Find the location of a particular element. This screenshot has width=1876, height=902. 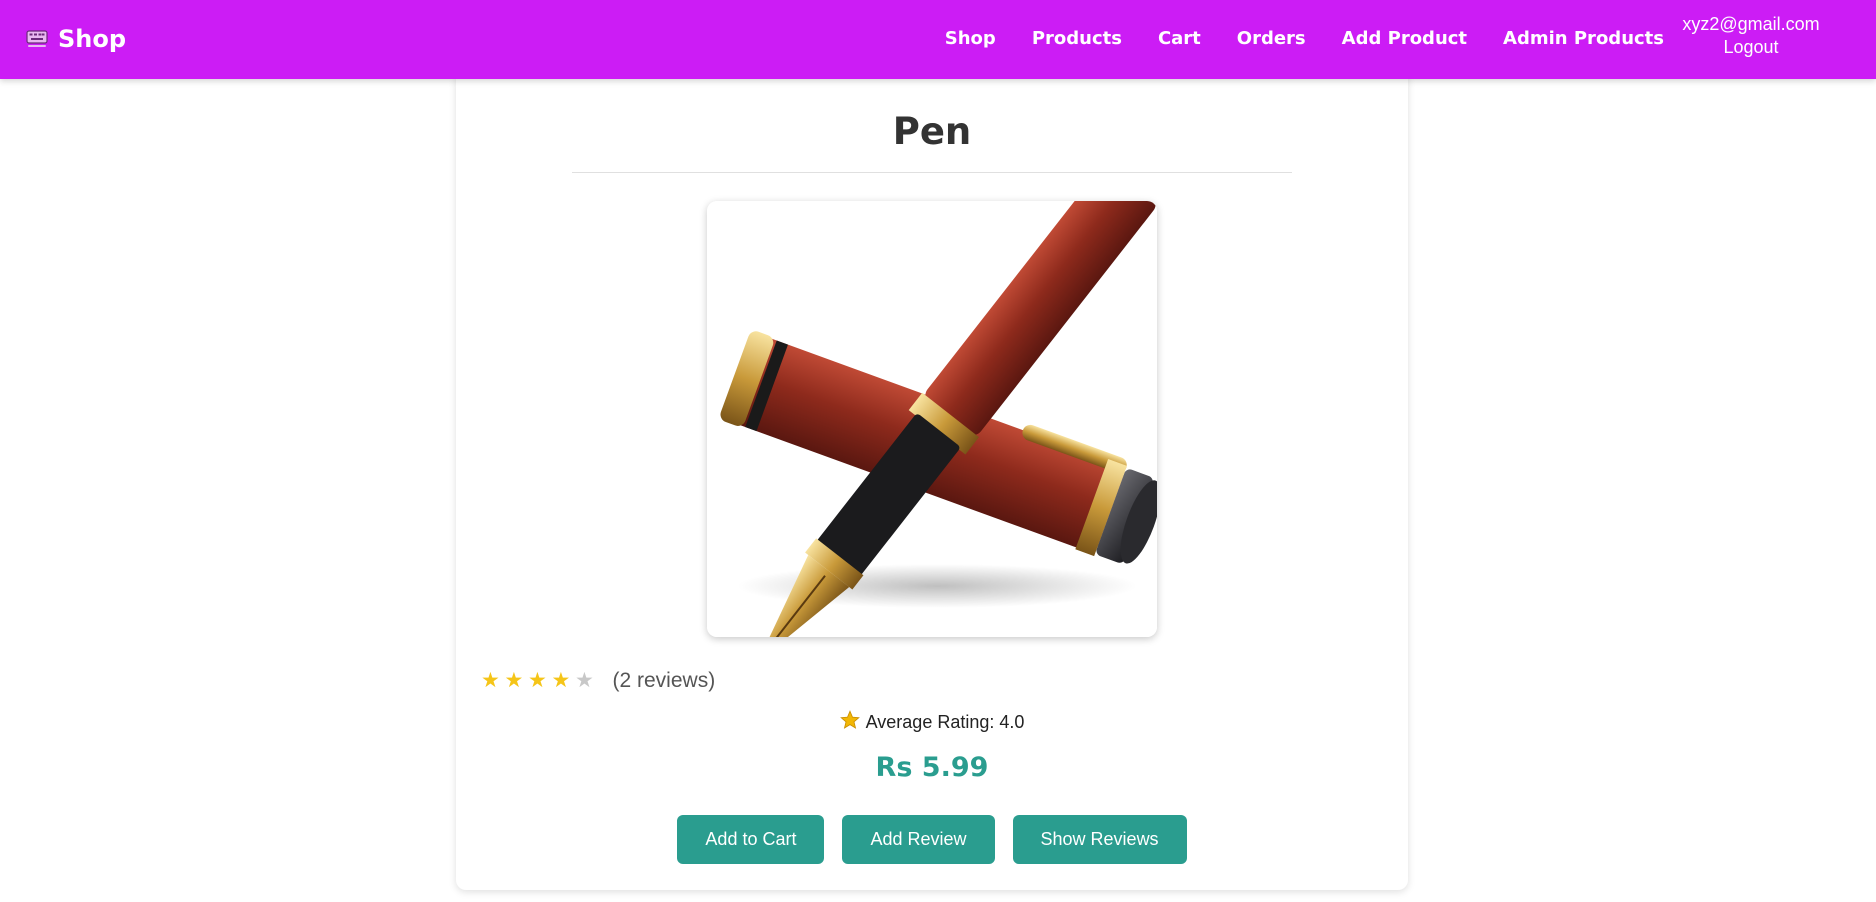

add-to-cart-button: Add to Cart is located at coordinates (751, 839).